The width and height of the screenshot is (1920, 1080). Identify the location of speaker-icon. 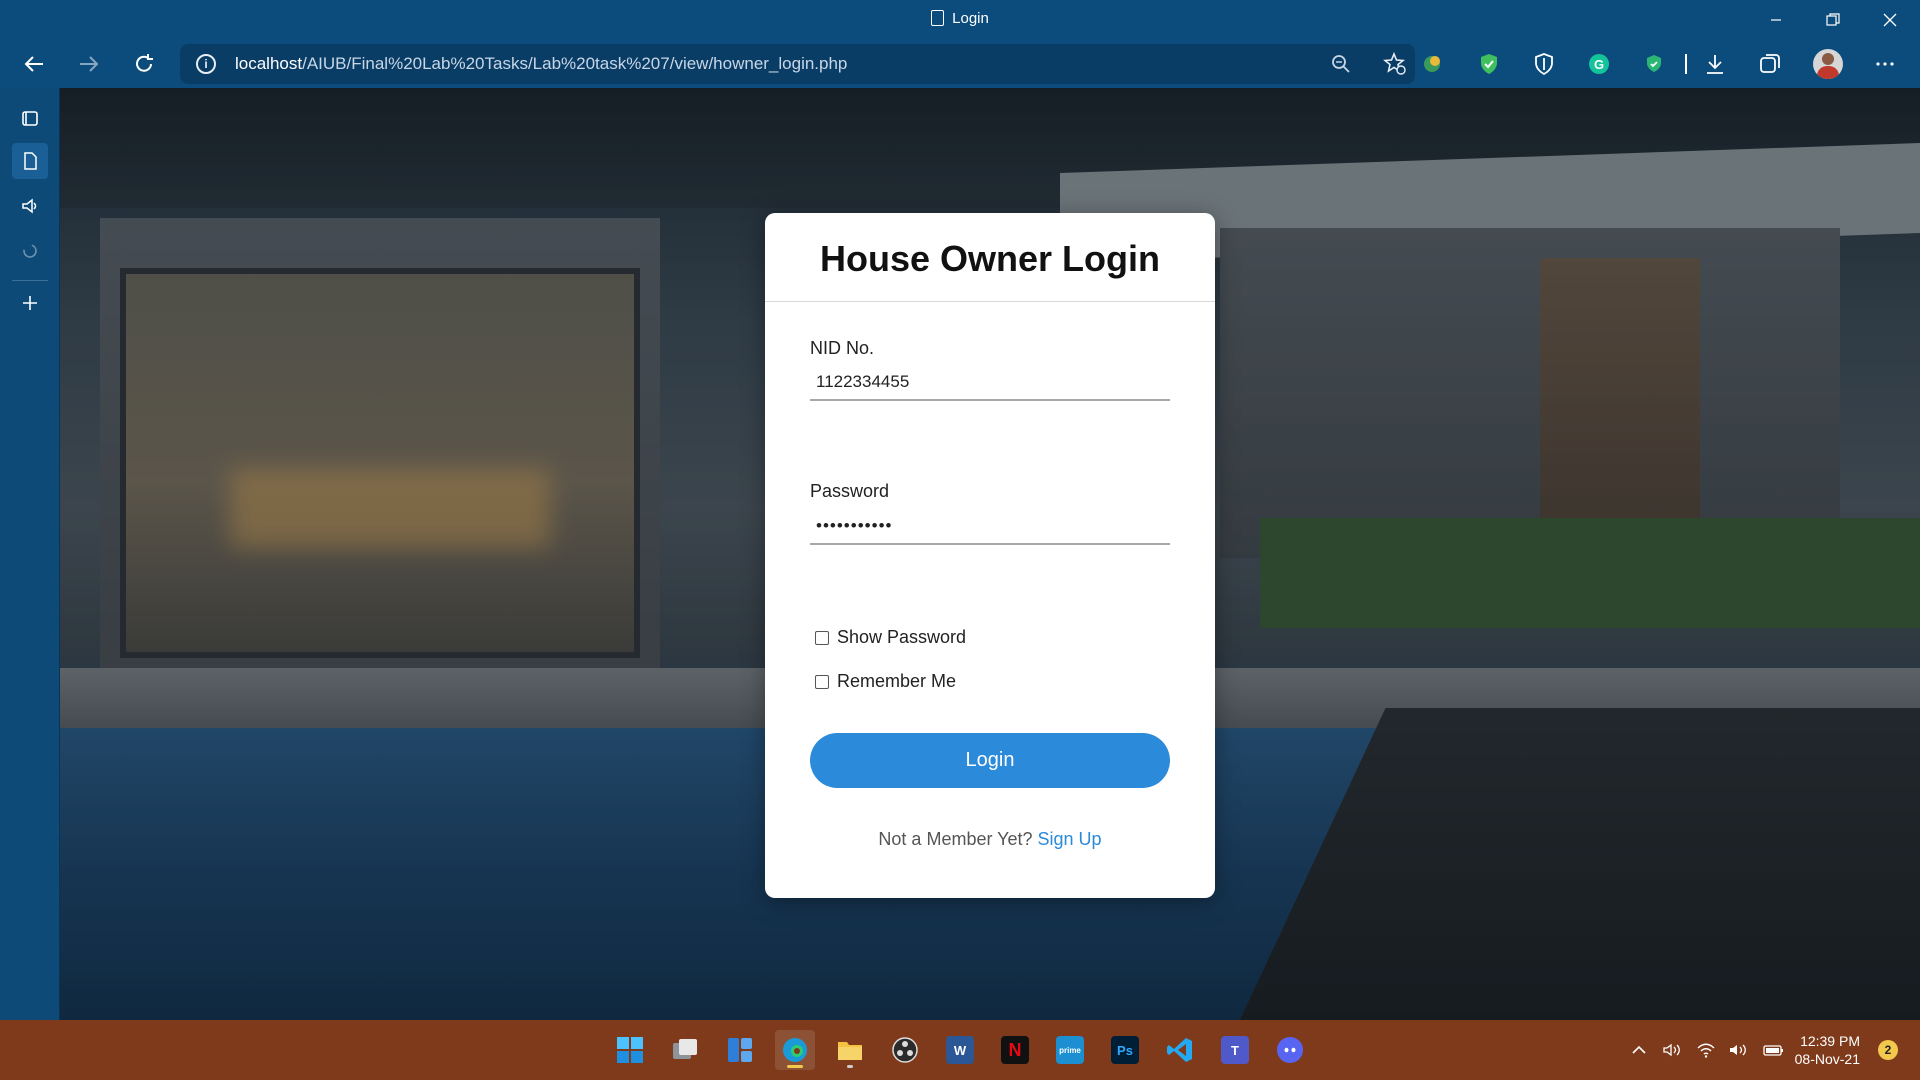
(29, 206).